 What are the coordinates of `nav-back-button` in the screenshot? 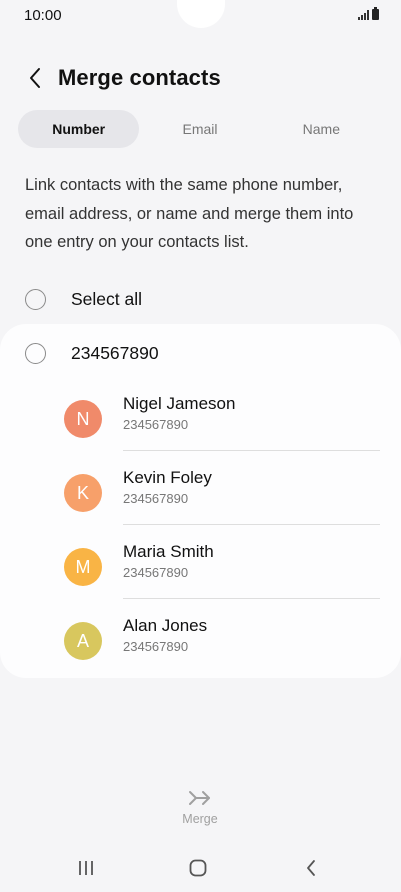 It's located at (311, 868).